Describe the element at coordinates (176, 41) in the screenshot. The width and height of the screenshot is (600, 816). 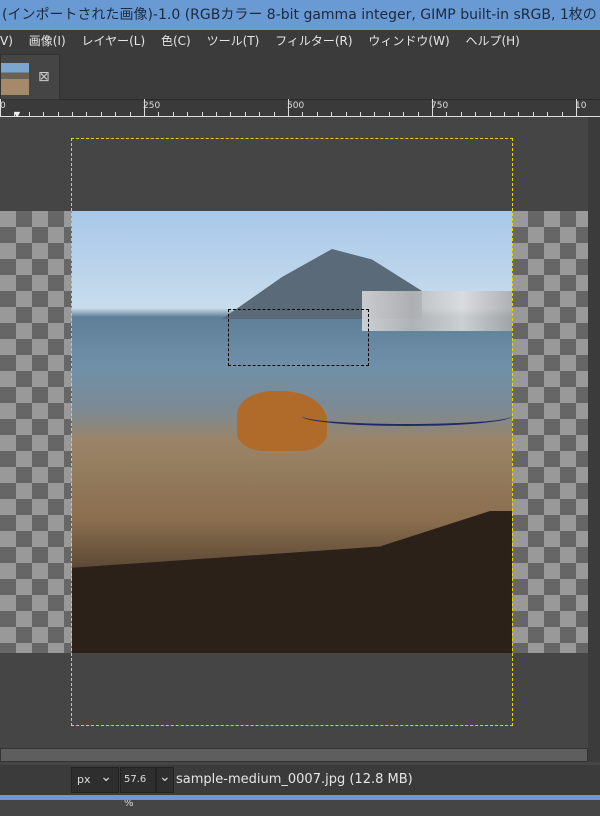
I see `menu-colors: 色(C)` at that location.